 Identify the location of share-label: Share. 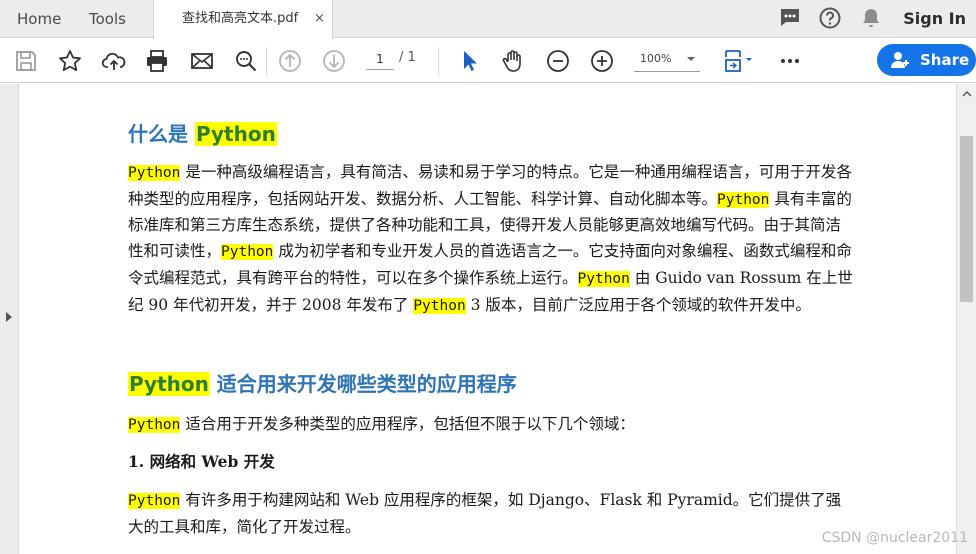
(945, 60).